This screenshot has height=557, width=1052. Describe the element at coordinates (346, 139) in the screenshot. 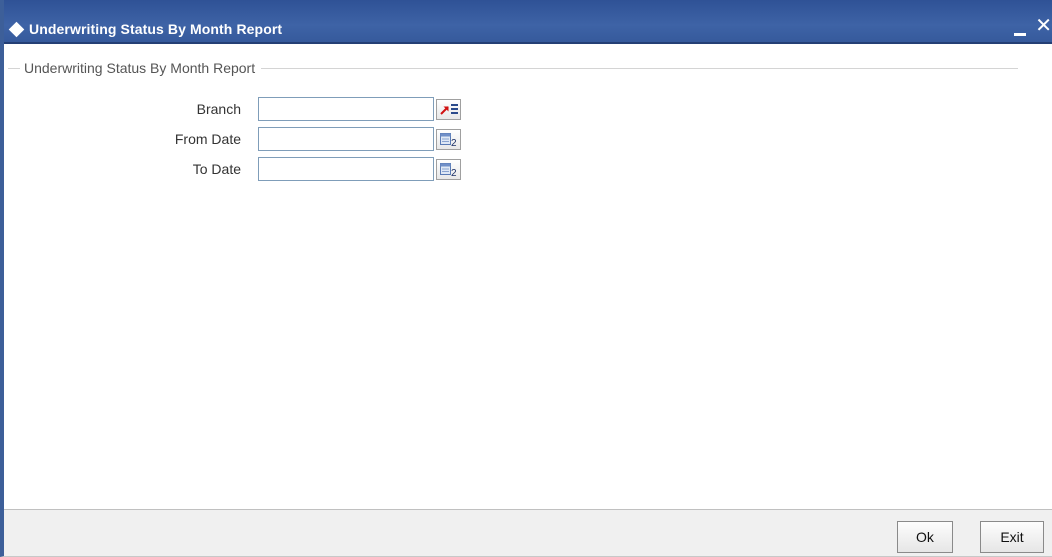

I see `from-date-input` at that location.